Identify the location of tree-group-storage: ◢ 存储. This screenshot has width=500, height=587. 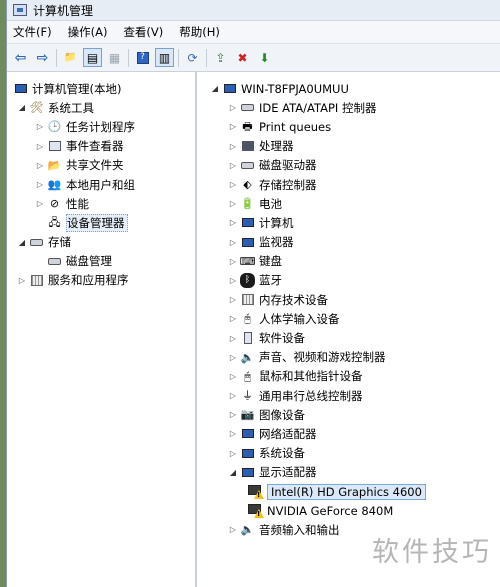
(101, 242).